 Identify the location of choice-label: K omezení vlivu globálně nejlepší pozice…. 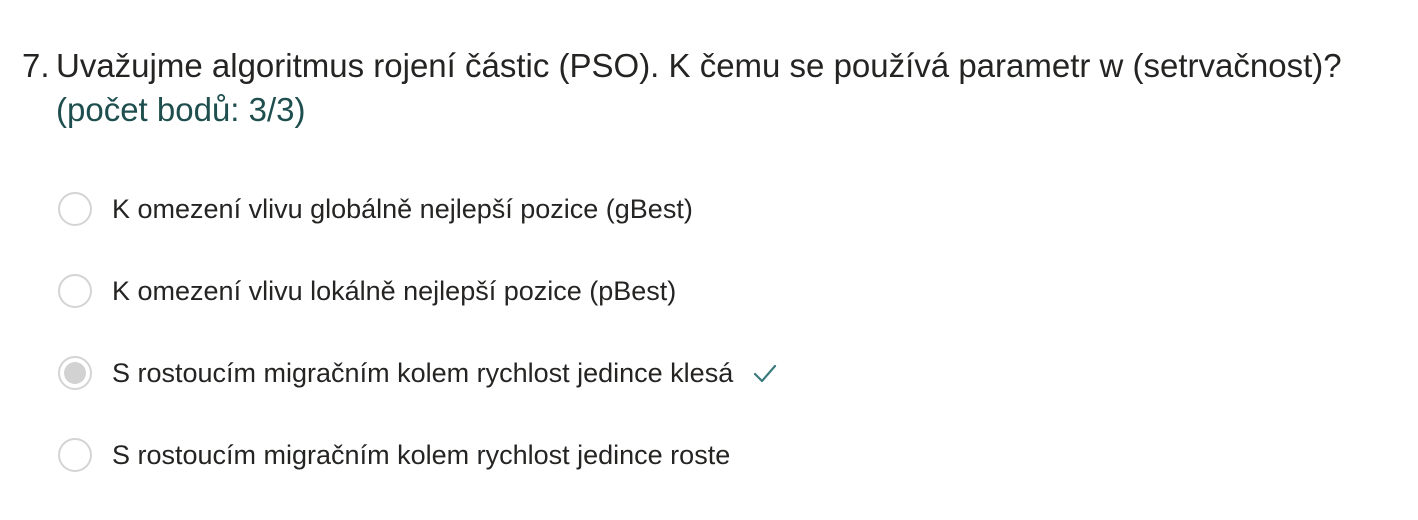
(402, 209).